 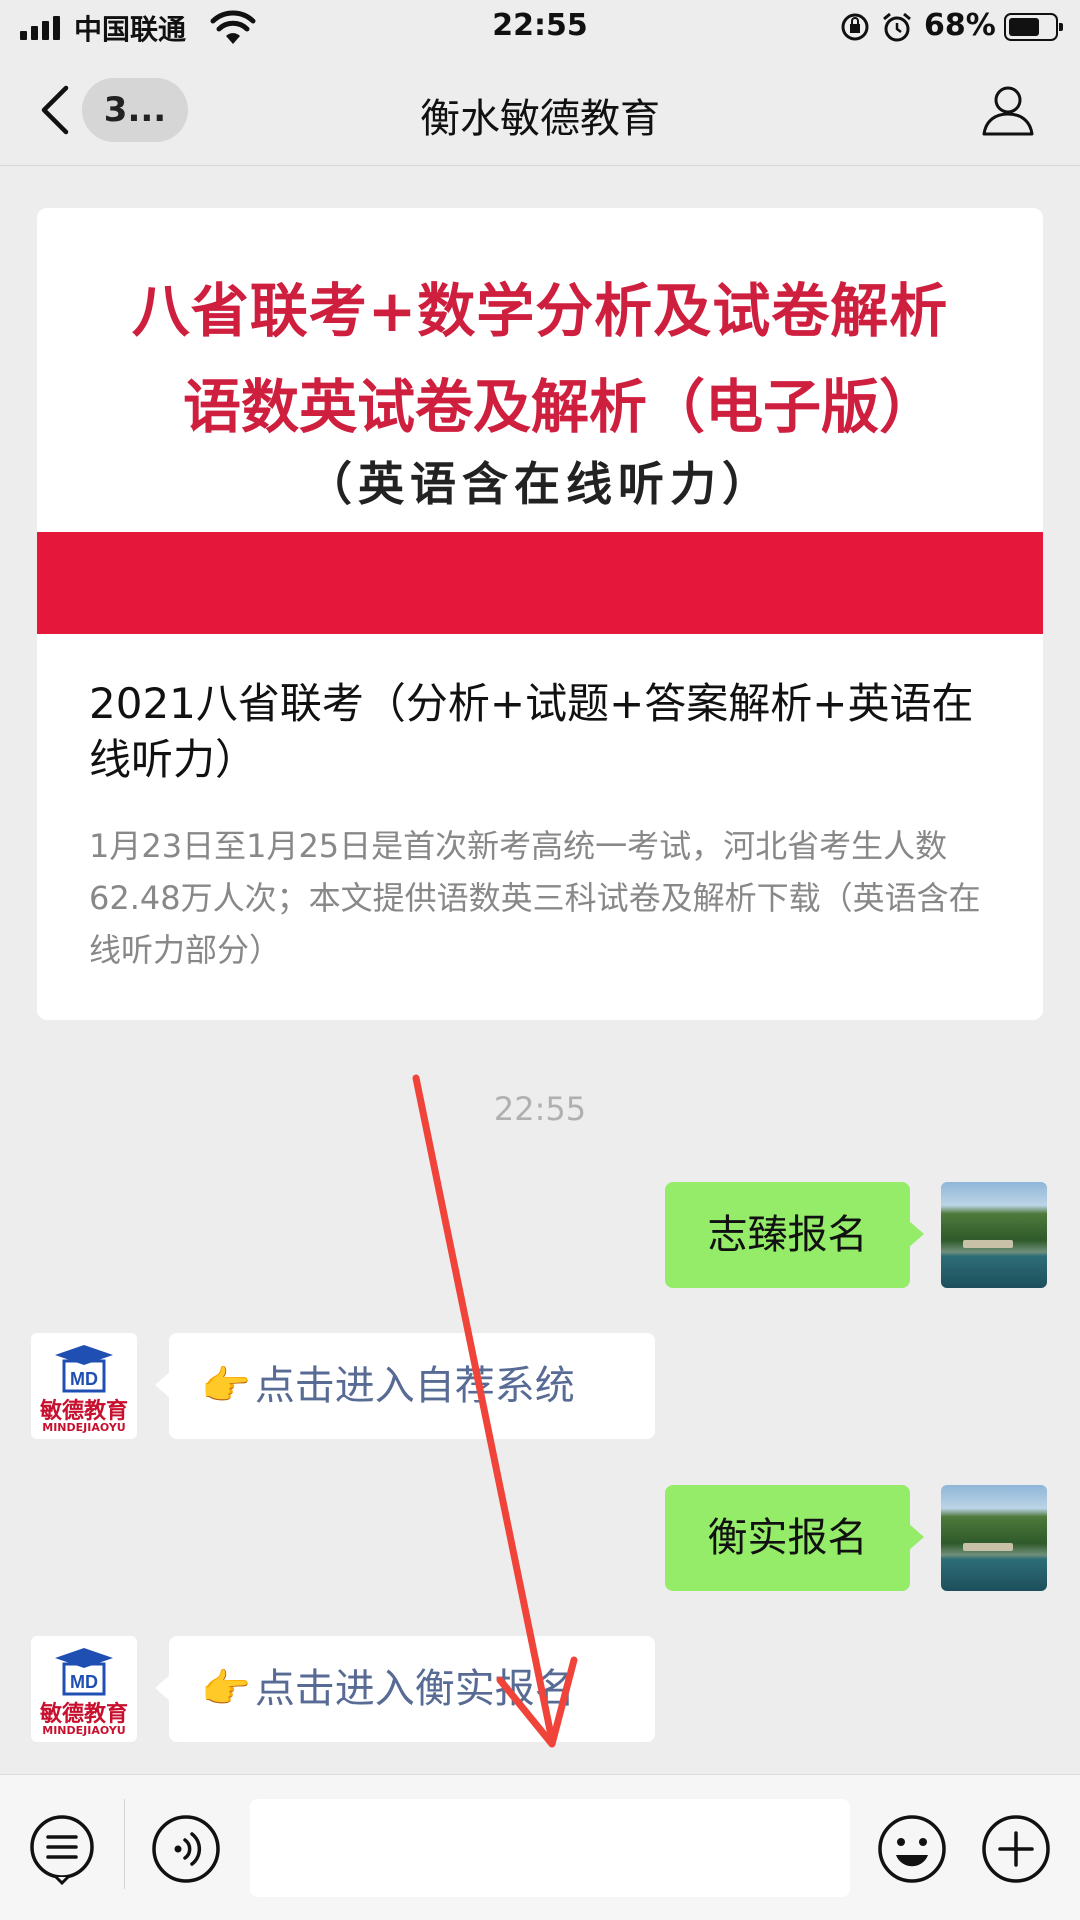 What do you see at coordinates (540, 583) in the screenshot?
I see `cover-red-band` at bounding box center [540, 583].